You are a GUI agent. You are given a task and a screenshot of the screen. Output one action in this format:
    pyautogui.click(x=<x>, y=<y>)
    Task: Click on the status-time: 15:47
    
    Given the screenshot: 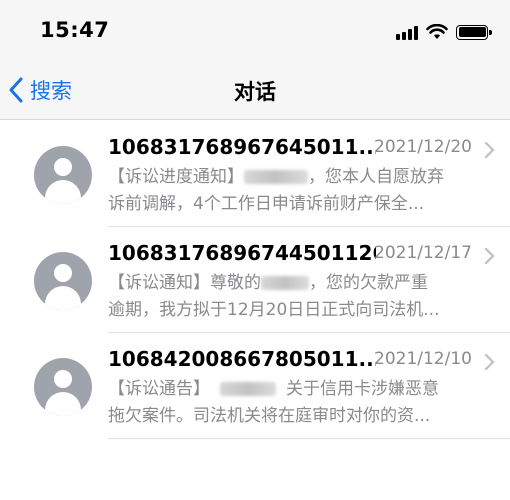 What is the action you would take?
    pyautogui.click(x=75, y=30)
    